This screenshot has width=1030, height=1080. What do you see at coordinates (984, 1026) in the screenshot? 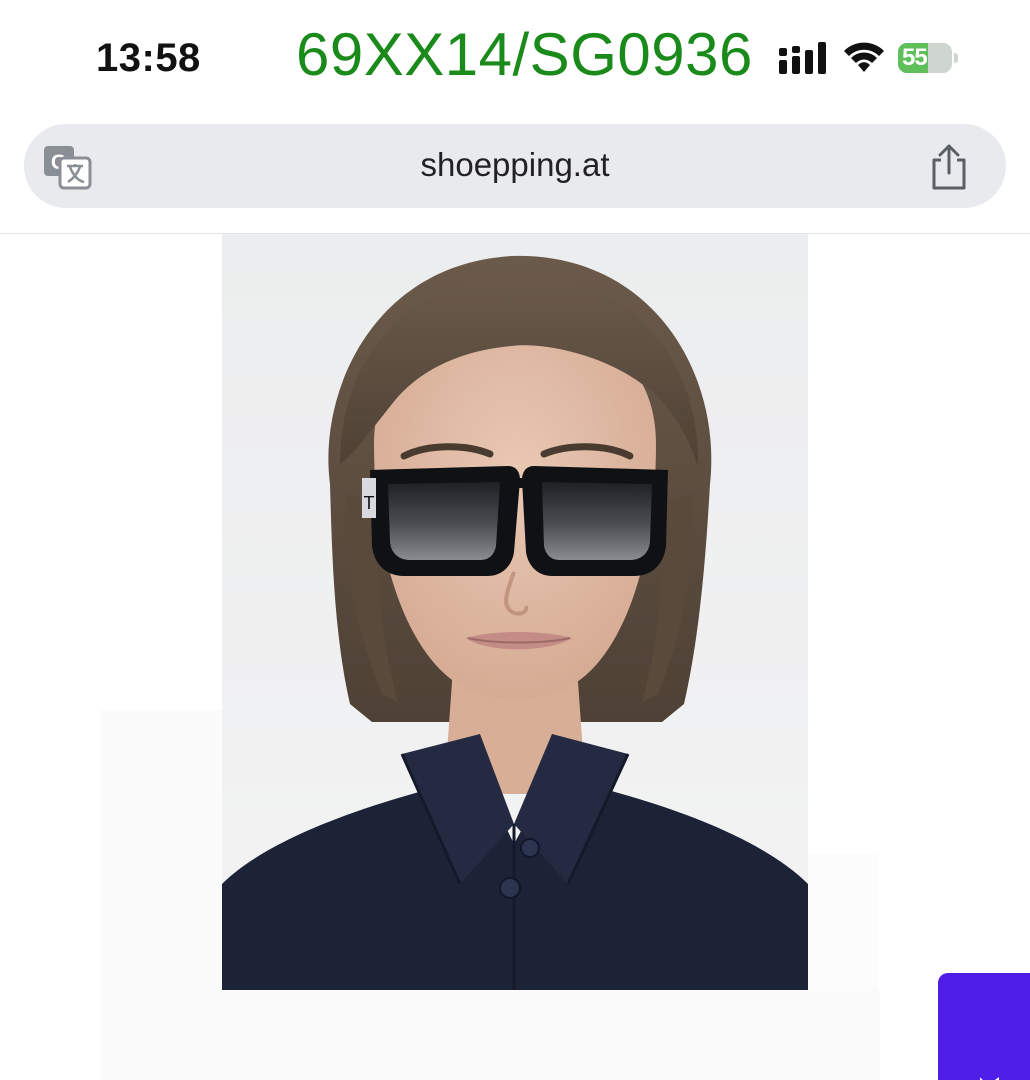
I see `feedback-tab: ack` at bounding box center [984, 1026].